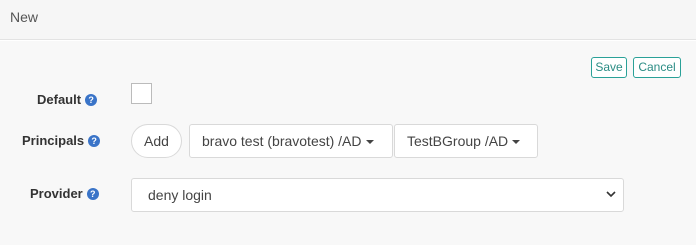 Image resolution: width=696 pixels, height=245 pixels. I want to click on cancel-button: Cancel, so click(657, 67).